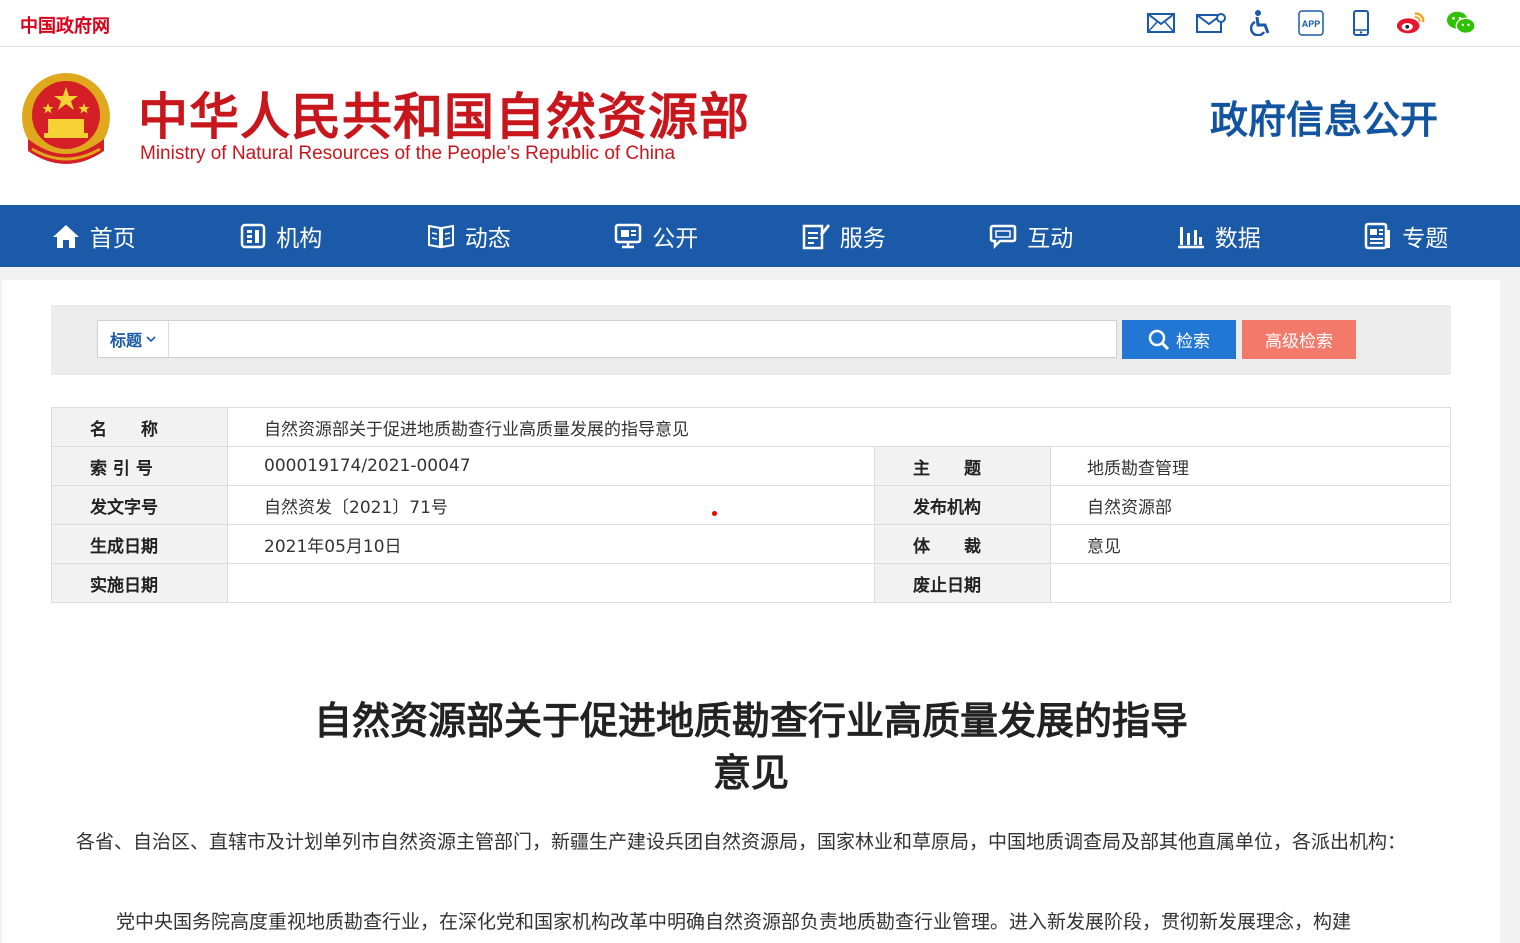  Describe the element at coordinates (139, 544) in the screenshot. I see `meta-label-date: 生成日期` at that location.